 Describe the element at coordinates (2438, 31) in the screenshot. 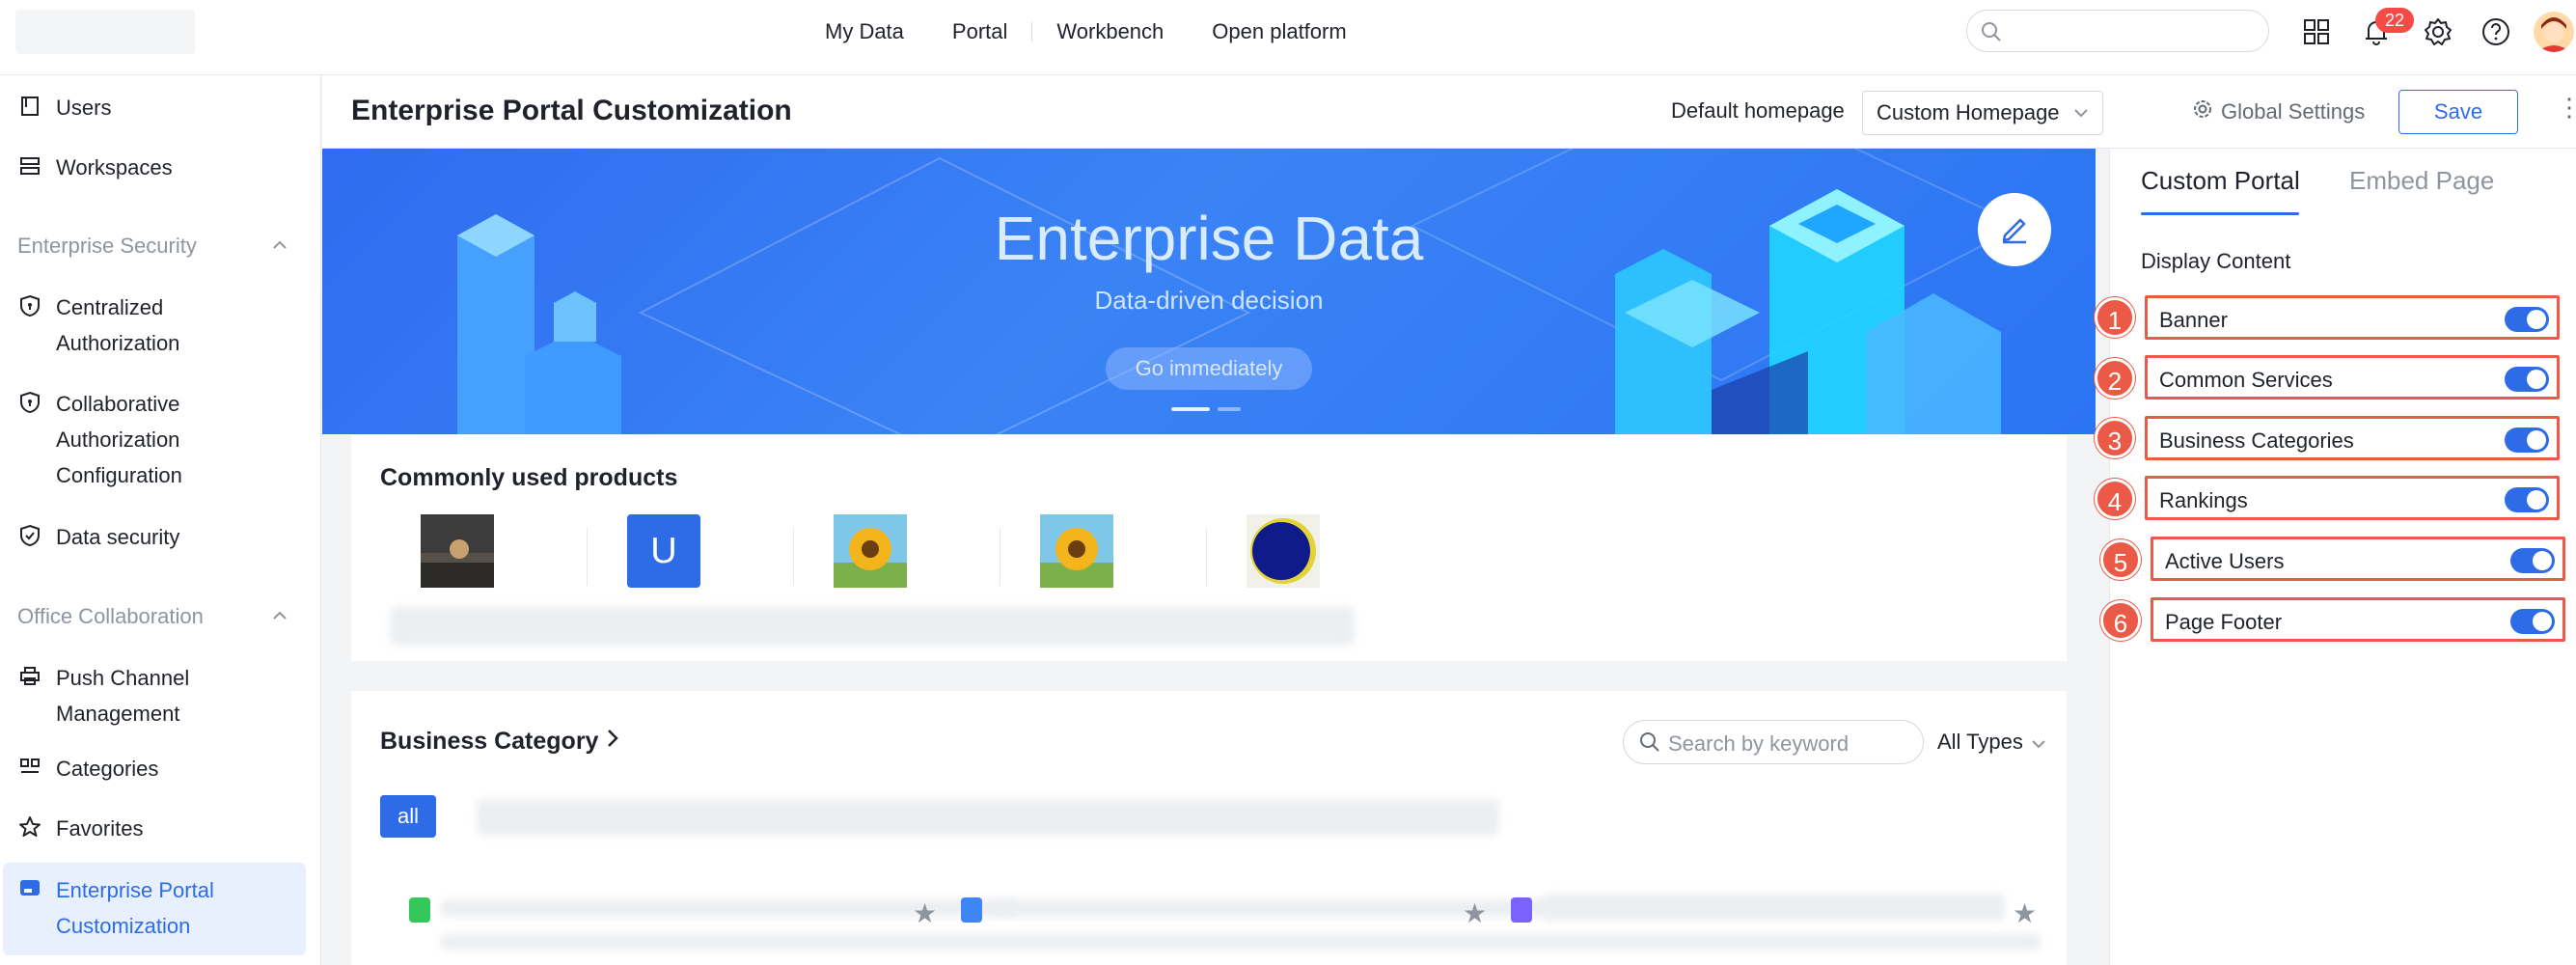

I see `gear-icon` at that location.